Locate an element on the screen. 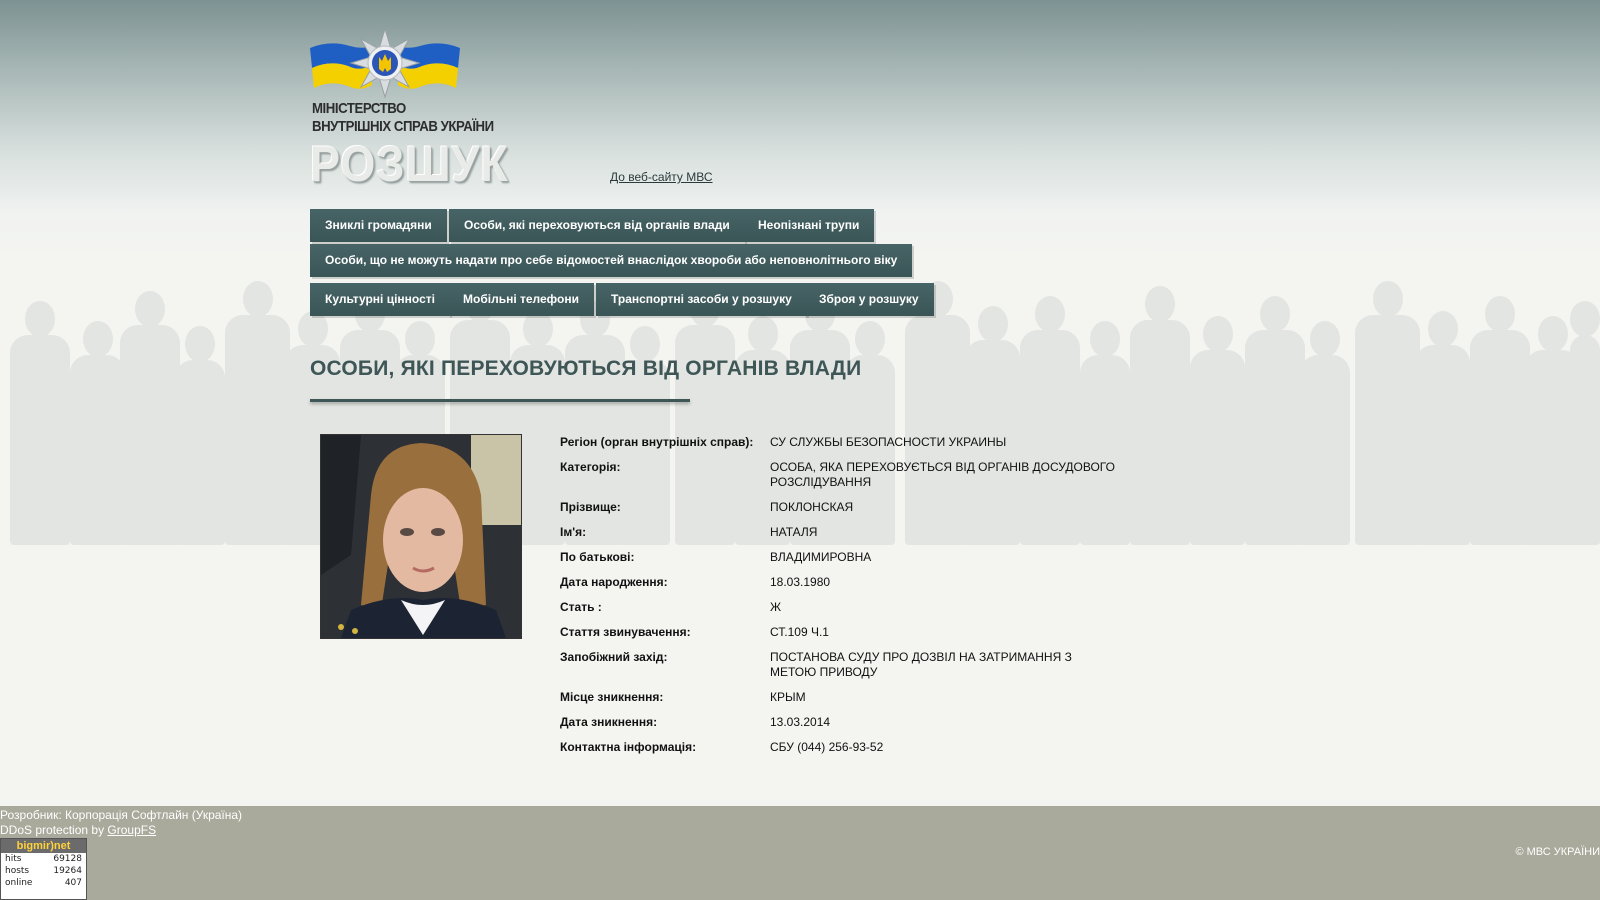 The image size is (1600, 900). counter-row: online 407 is located at coordinates (43, 883).